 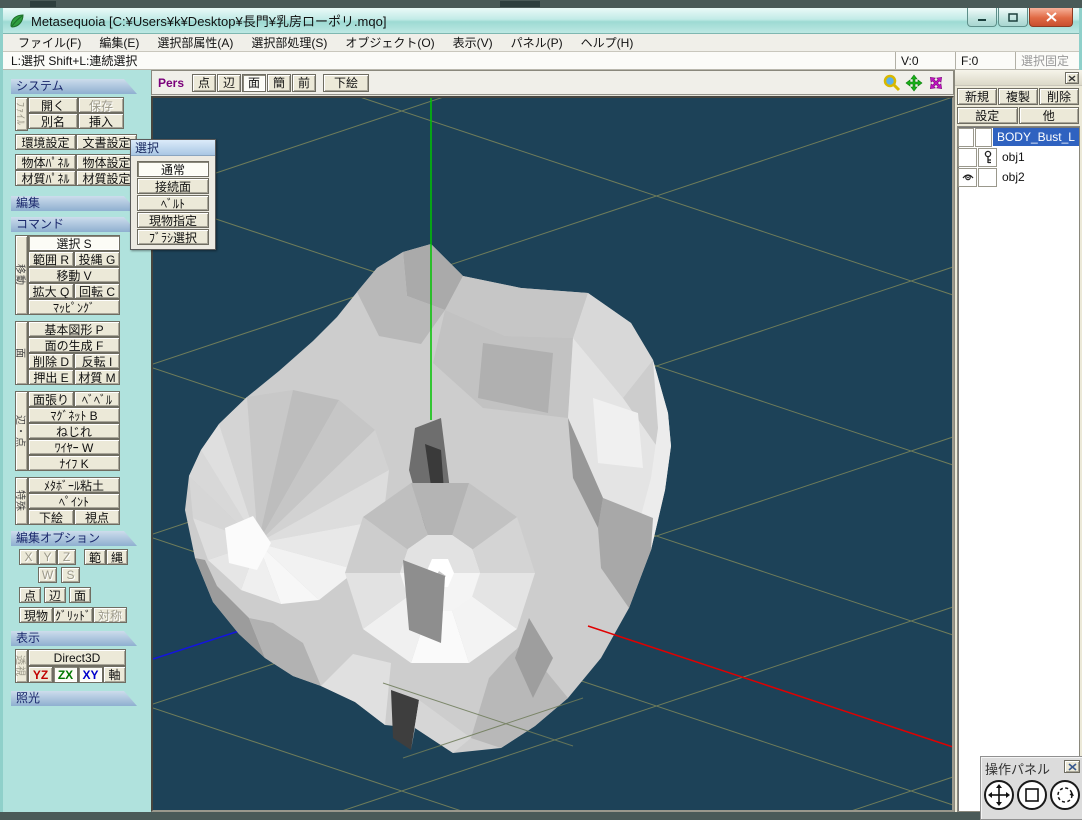 What do you see at coordinates (28, 557) in the screenshot?
I see `axis-x-toggle: X` at bounding box center [28, 557].